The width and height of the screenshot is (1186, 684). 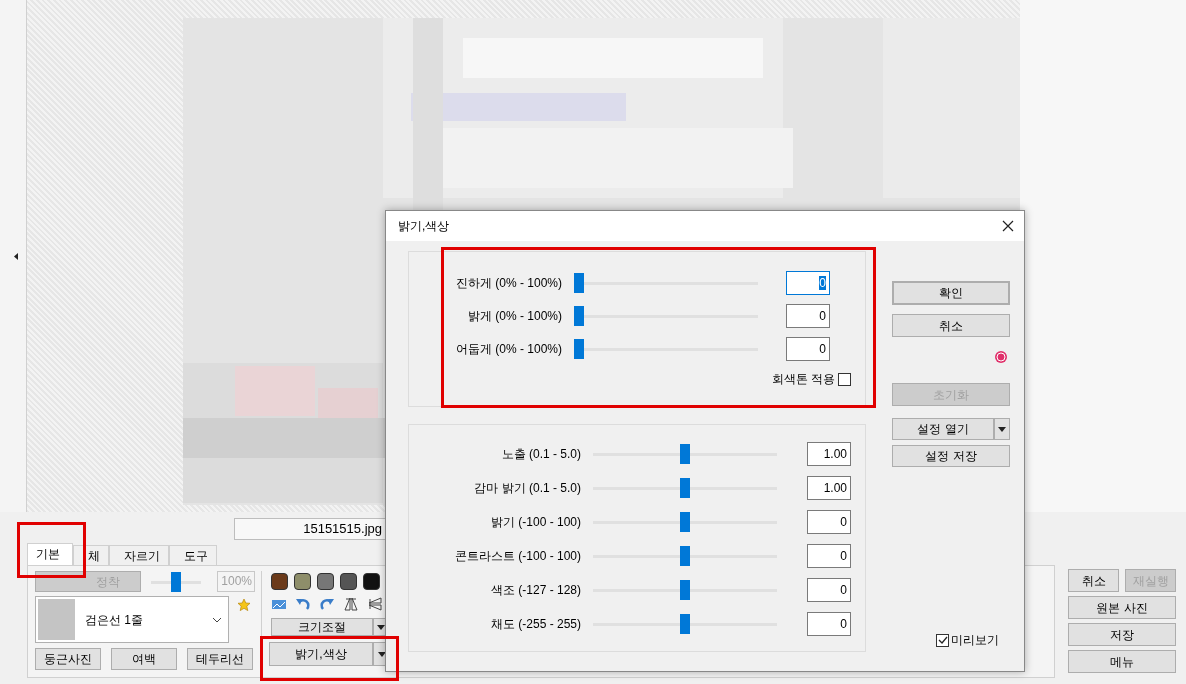 What do you see at coordinates (139, 555) in the screenshot?
I see `tab: 자르기` at bounding box center [139, 555].